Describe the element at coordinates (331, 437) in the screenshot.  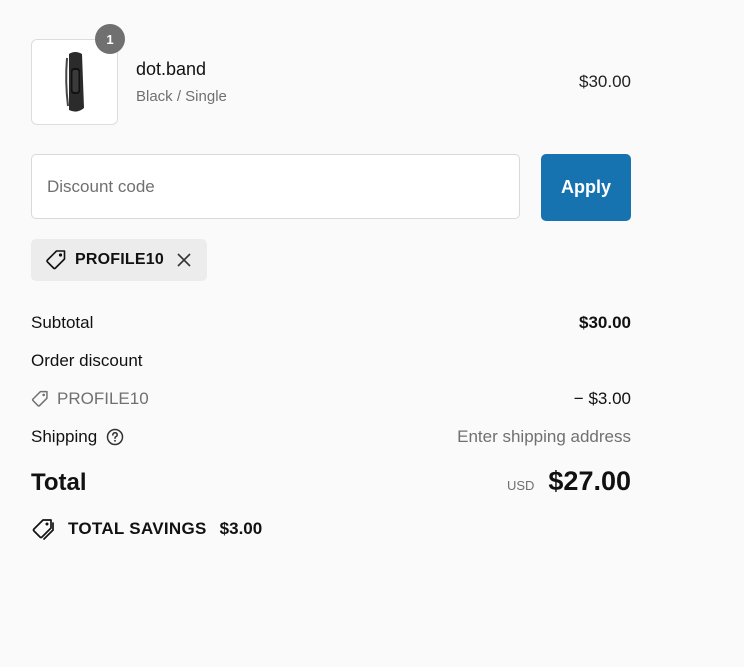
I see `shipping-row: Shipping Enter shipping address` at that location.